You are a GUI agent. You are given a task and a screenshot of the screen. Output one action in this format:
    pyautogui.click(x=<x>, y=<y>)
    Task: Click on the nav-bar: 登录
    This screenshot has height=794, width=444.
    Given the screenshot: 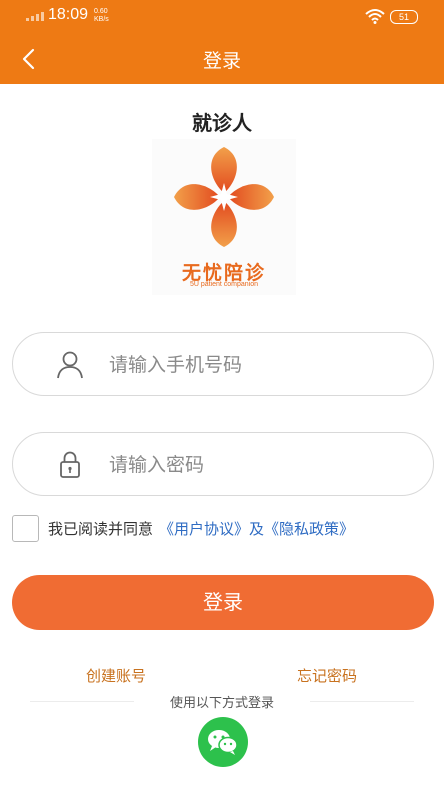 What is the action you would take?
    pyautogui.click(x=222, y=59)
    